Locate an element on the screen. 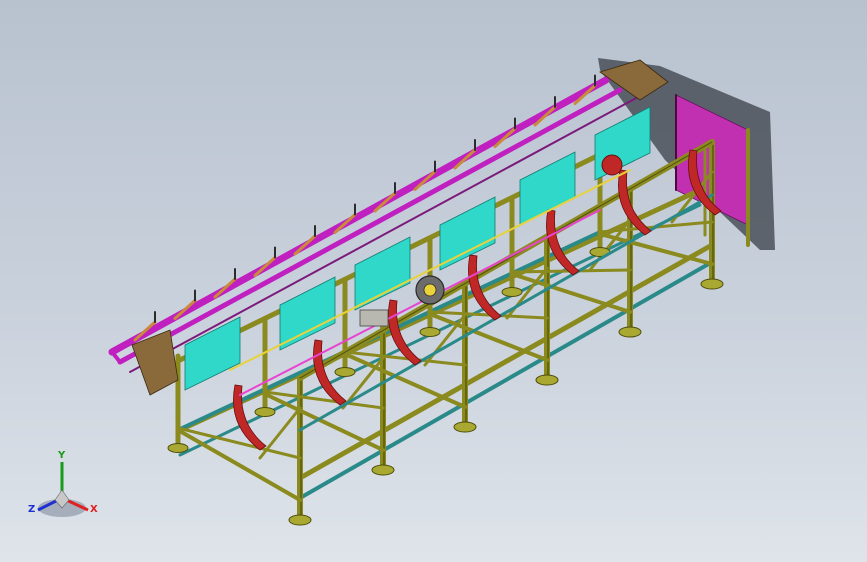 The height and width of the screenshot is (562, 867). drive-pulley is located at coordinates (612, 165).